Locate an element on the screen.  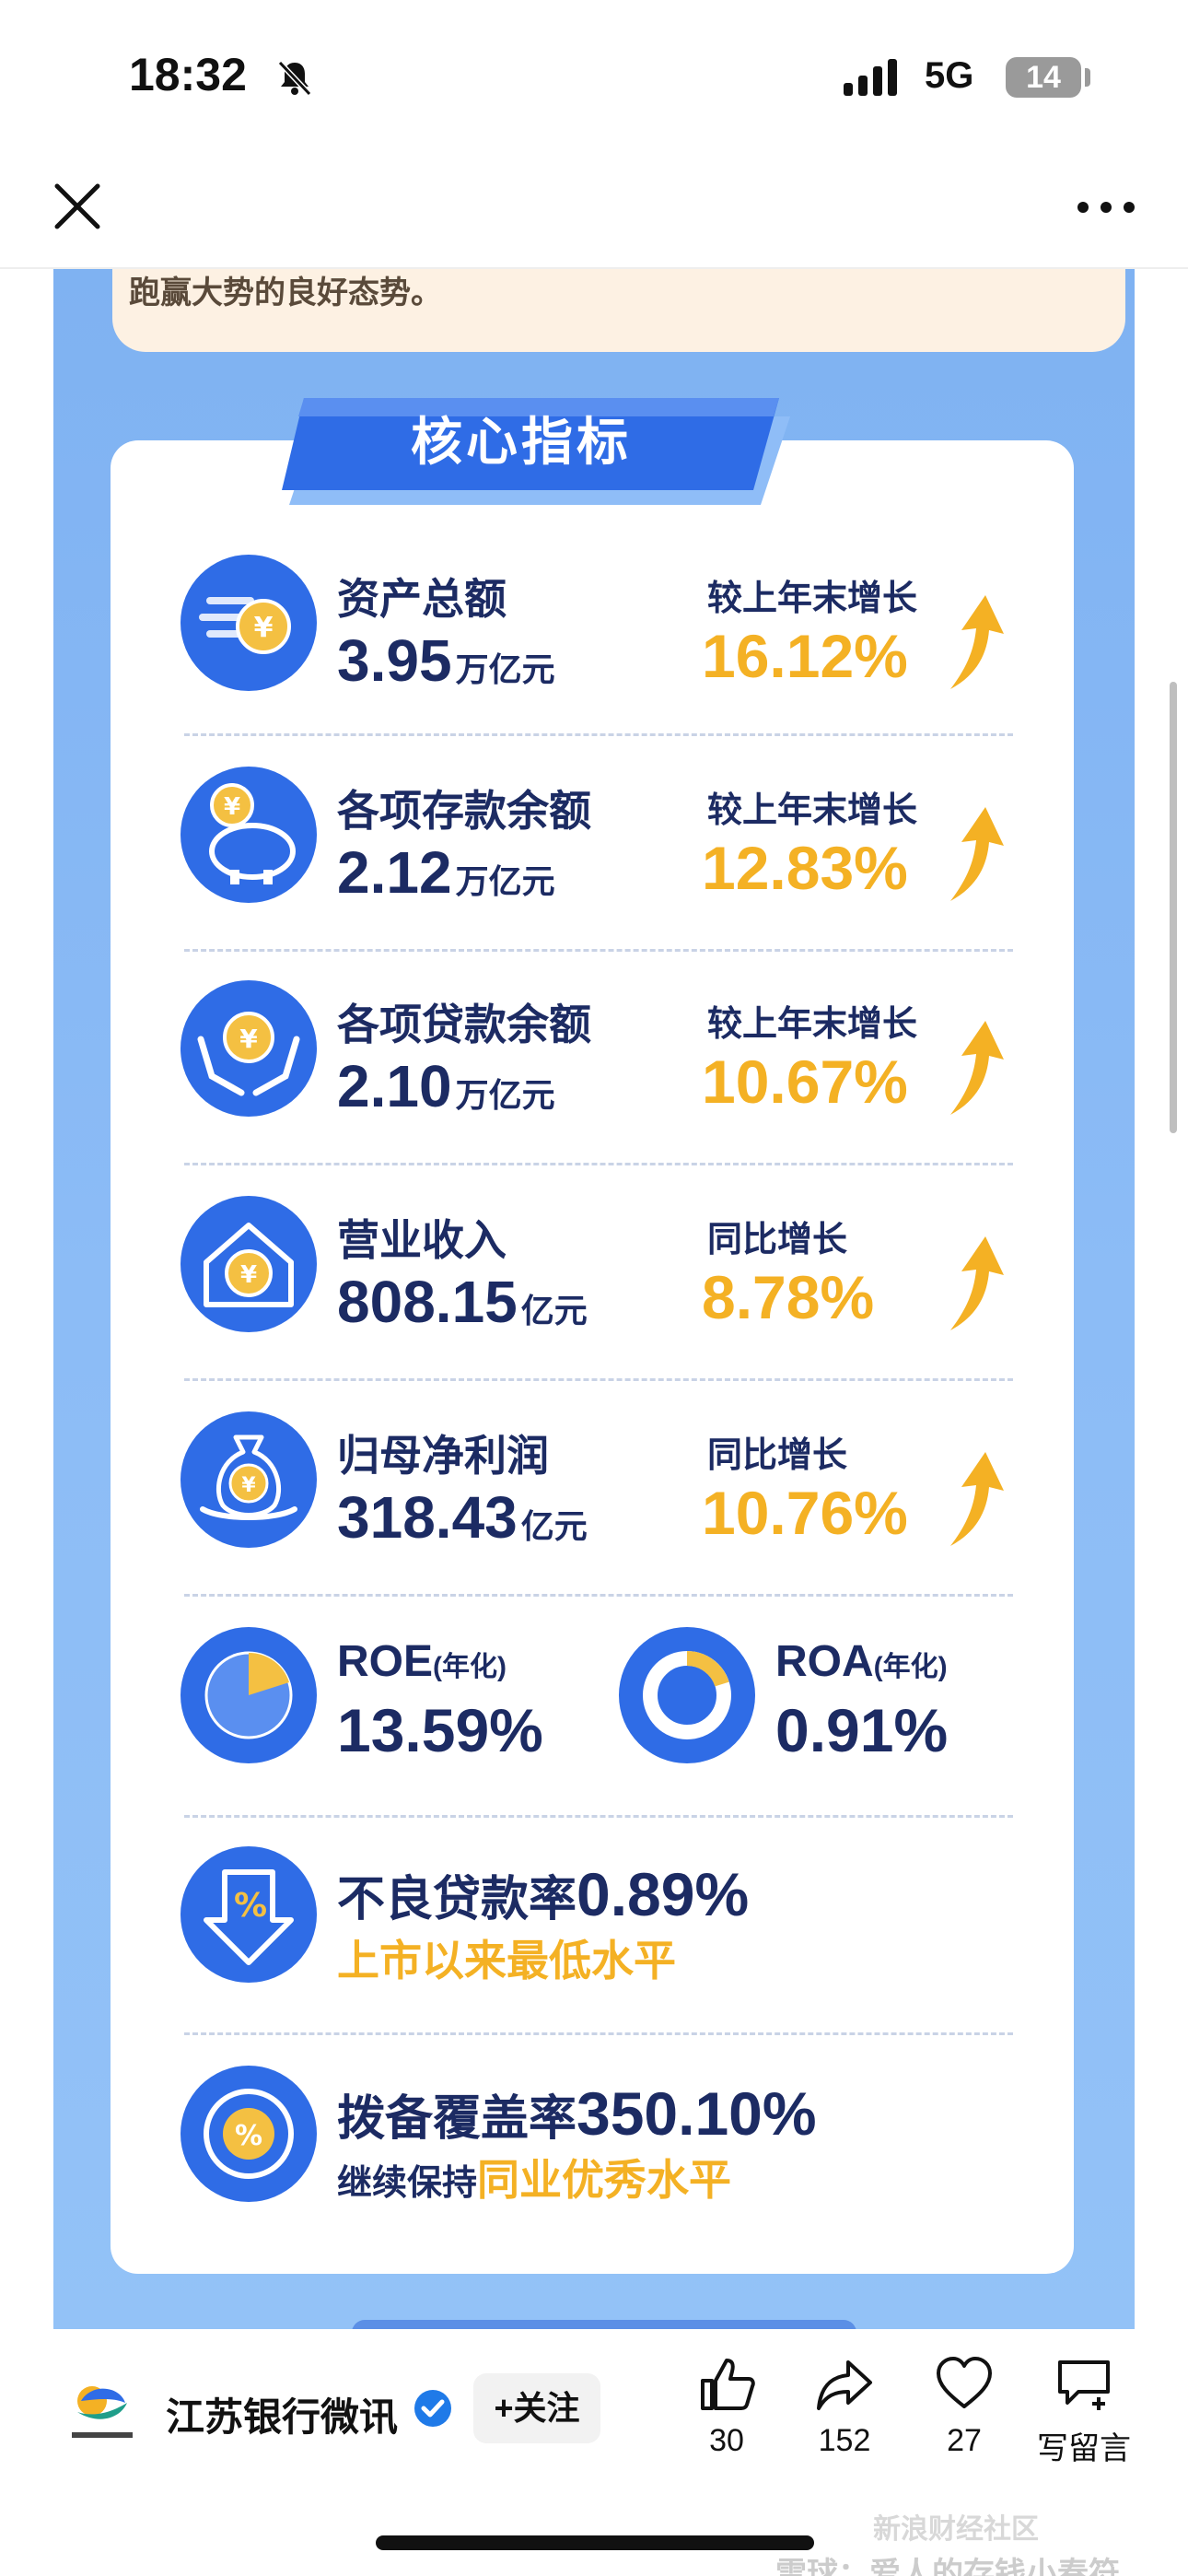
favorite-count: 27 is located at coordinates (964, 2440).